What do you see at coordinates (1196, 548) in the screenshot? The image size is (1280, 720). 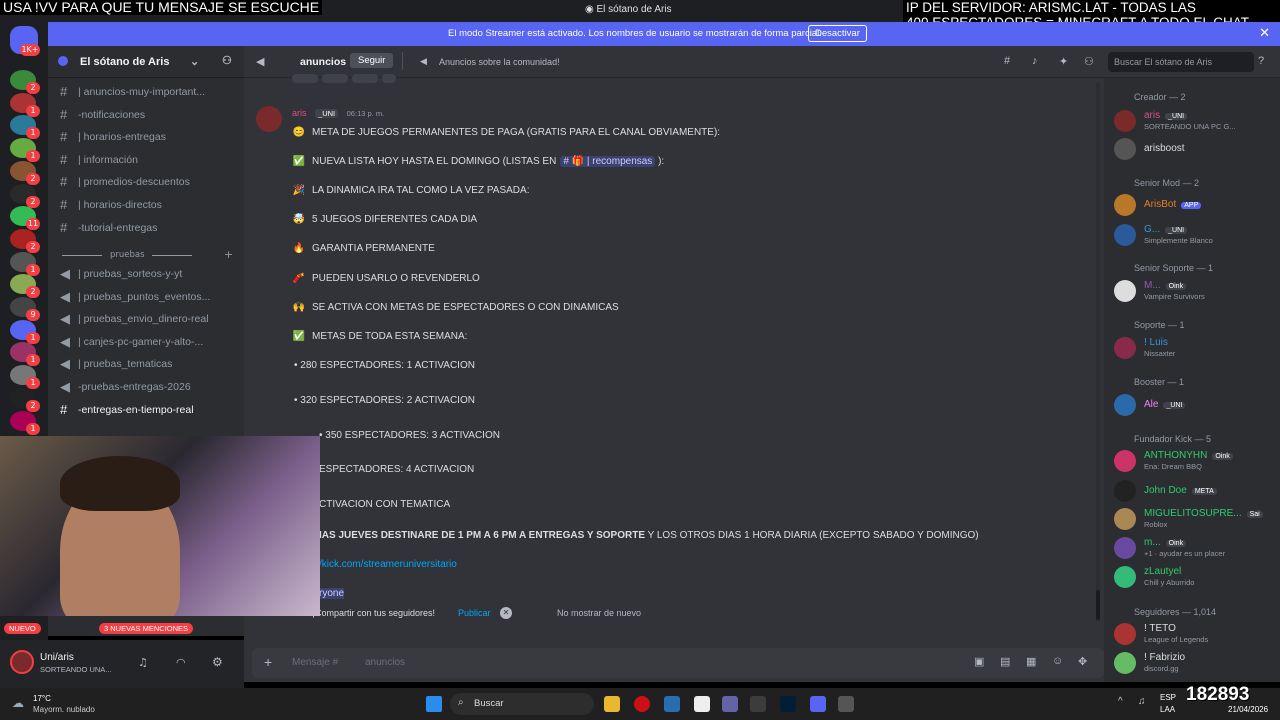 I see `member-item: m... Oink +1 · ayudar es un placer` at bounding box center [1196, 548].